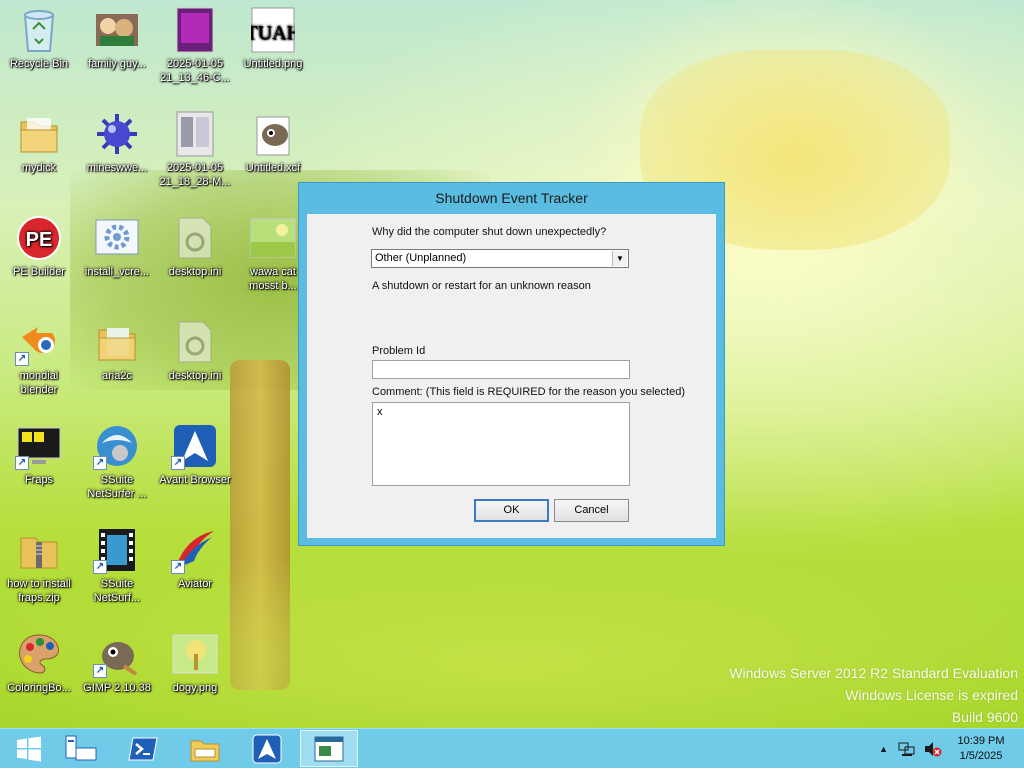 The width and height of the screenshot is (1024, 769). I want to click on desktop-icon-pe-builder: PE PE Builder, so click(39, 246).